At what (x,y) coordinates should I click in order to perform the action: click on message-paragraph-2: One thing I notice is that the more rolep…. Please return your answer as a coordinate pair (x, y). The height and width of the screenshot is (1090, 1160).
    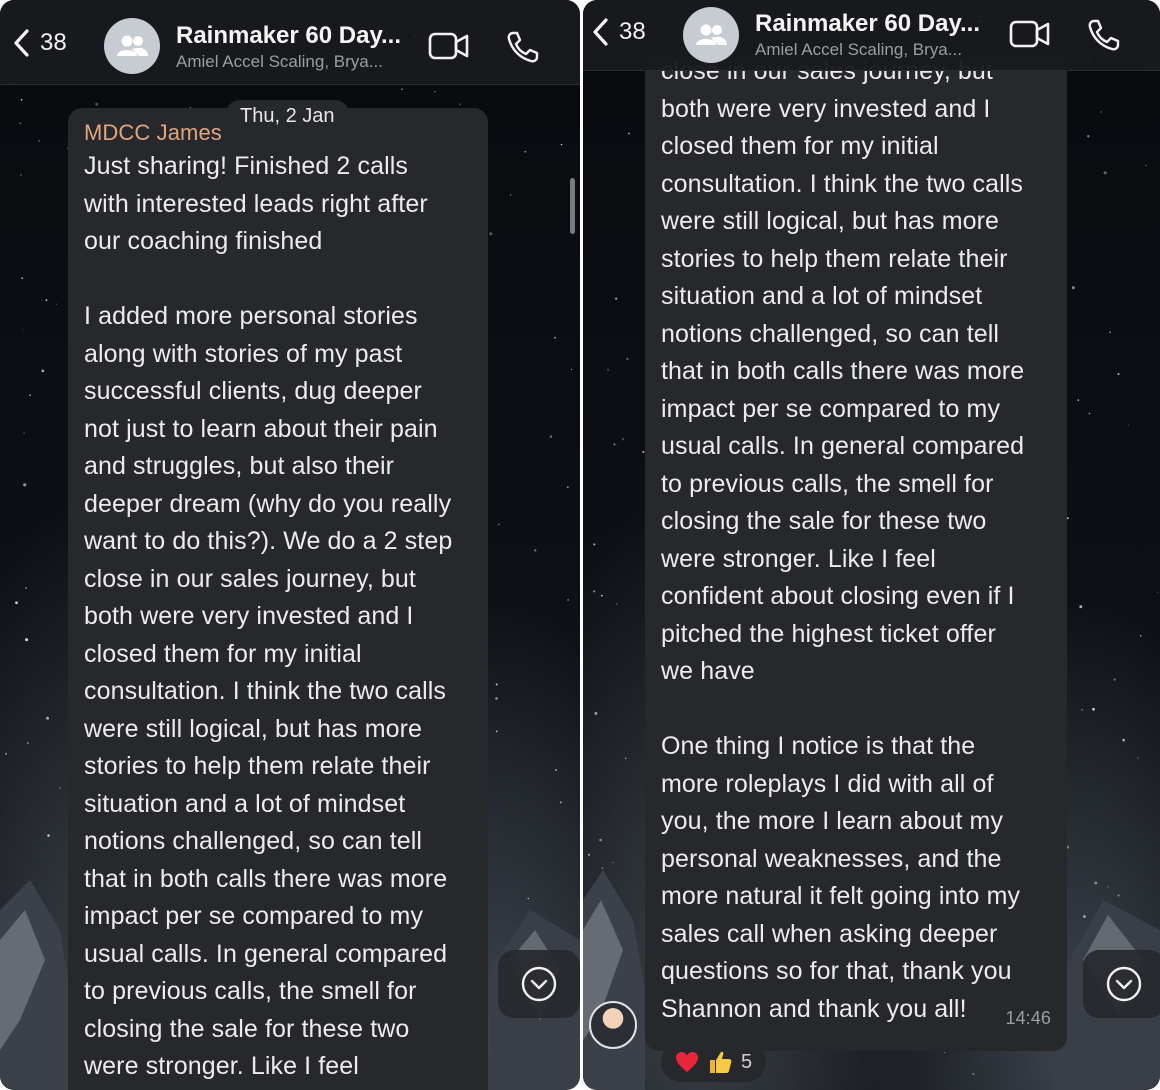
    Looking at the image, I should click on (864, 878).